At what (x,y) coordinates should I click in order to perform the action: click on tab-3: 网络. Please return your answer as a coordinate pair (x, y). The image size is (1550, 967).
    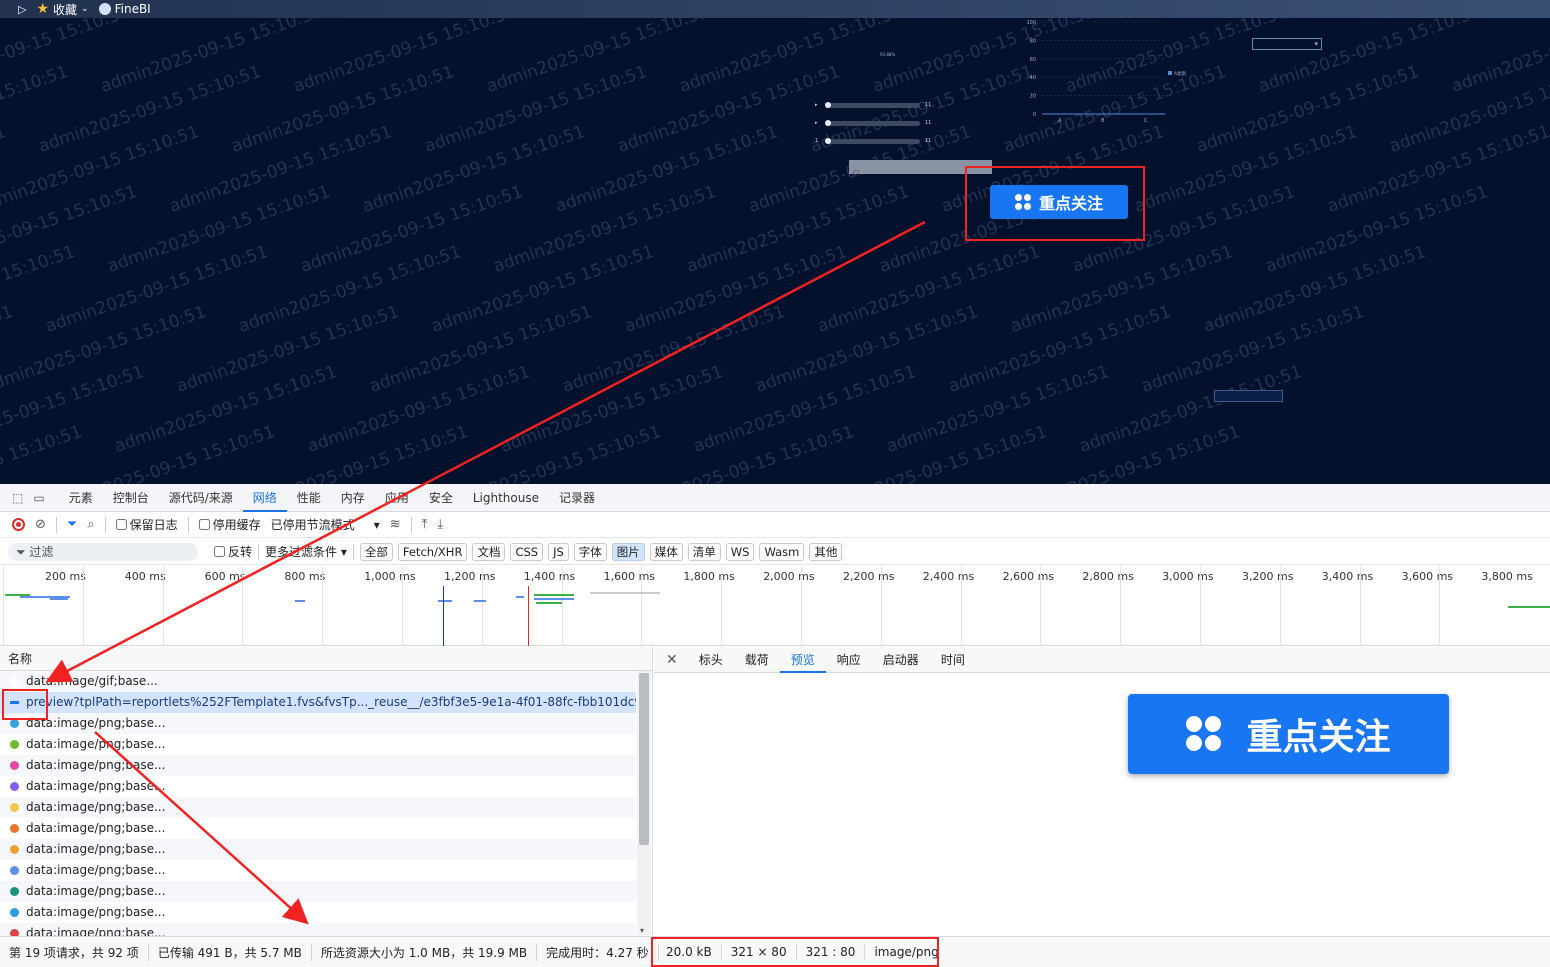
    Looking at the image, I should click on (264, 498).